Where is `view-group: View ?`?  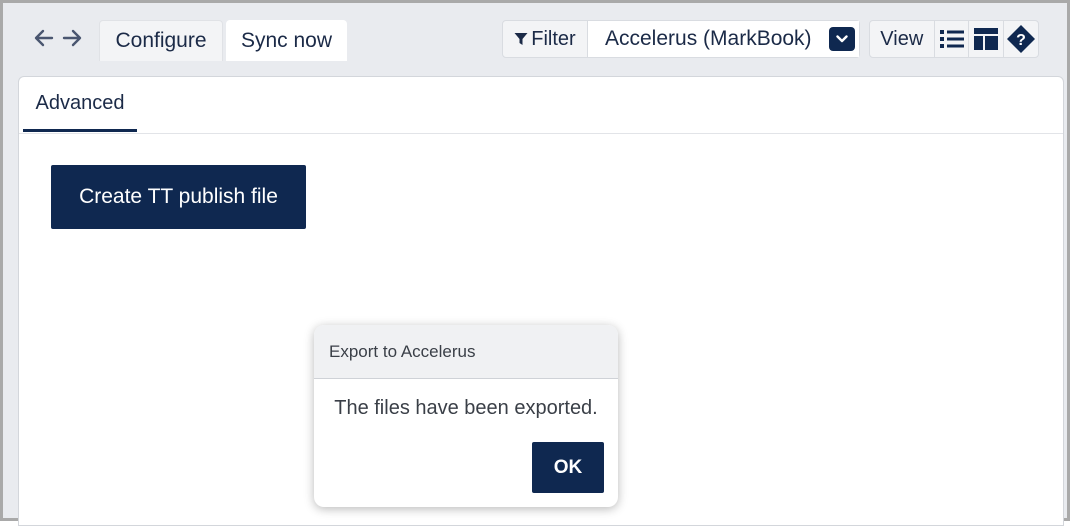 view-group: View ? is located at coordinates (954, 39).